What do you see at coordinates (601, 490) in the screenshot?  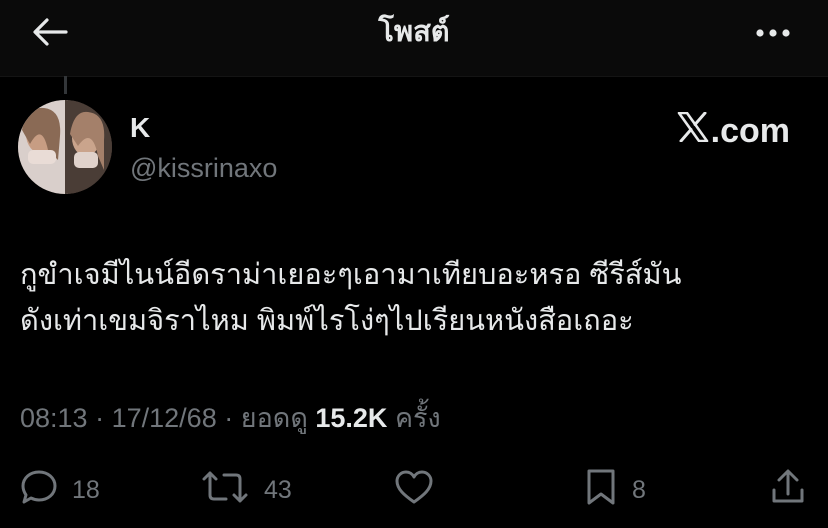 I see `bookmark-icon` at bounding box center [601, 490].